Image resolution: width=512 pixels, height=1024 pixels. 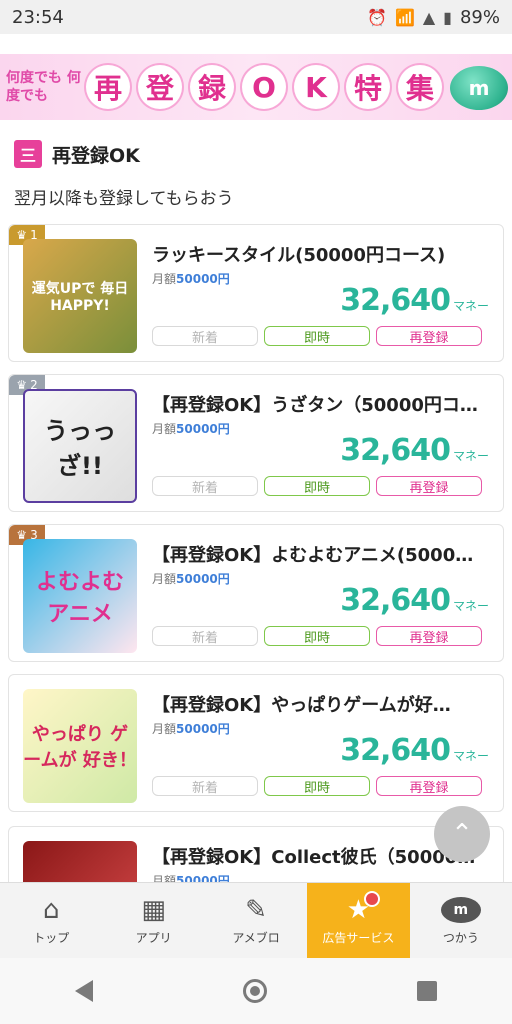 I want to click on system-nav-bar, so click(x=256, y=991).